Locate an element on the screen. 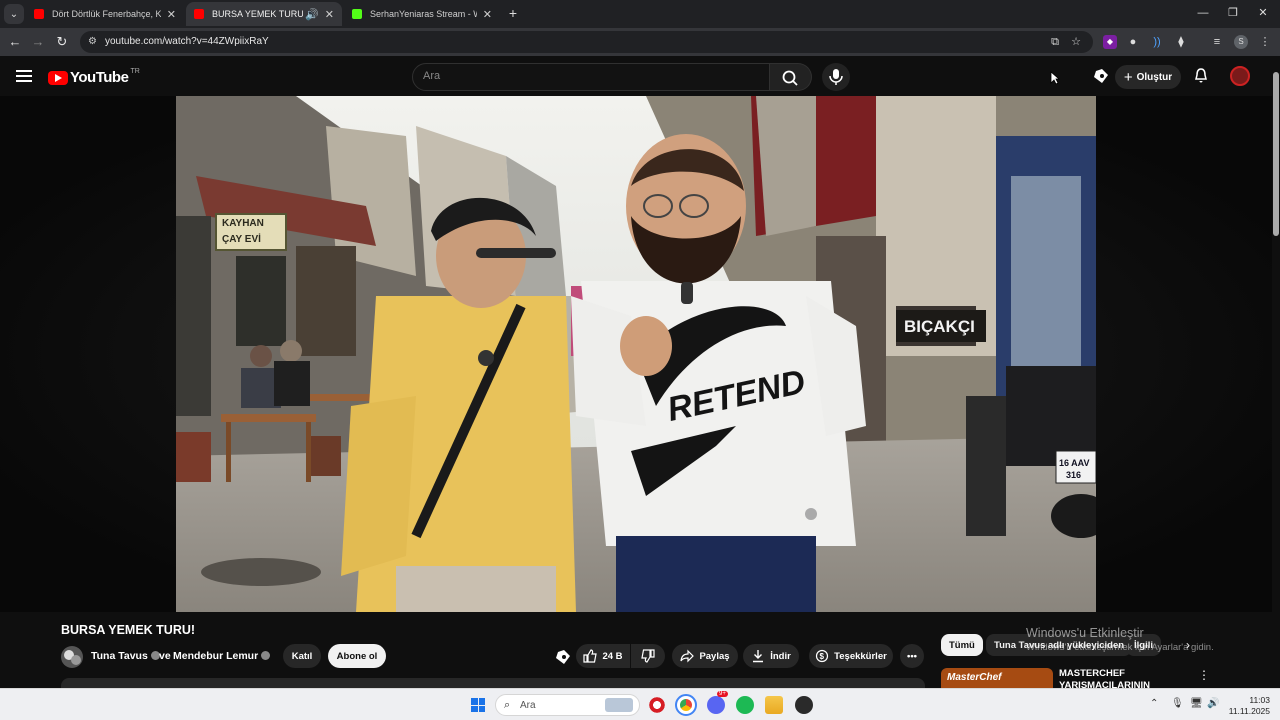 This screenshot has width=1280, height=720. search-icon is located at coordinates (790, 78).